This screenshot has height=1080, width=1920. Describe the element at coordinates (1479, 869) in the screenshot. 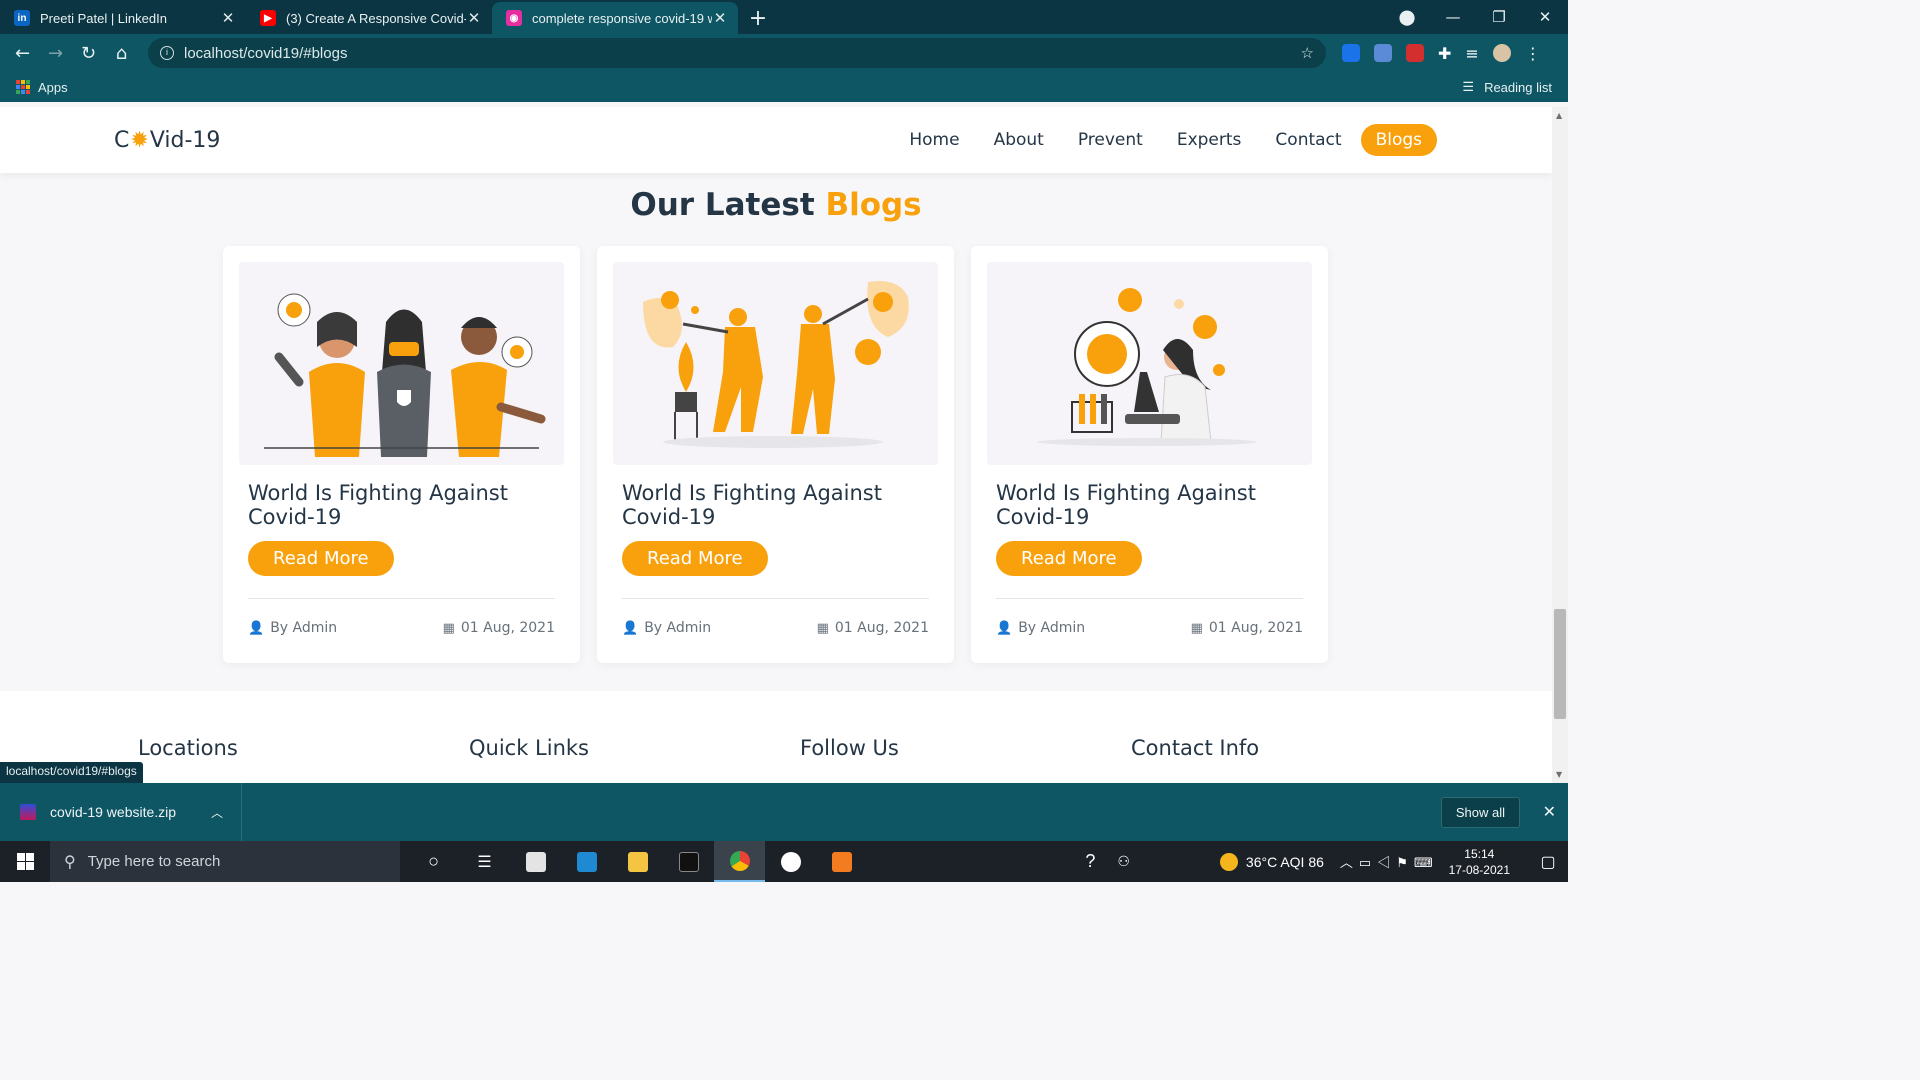

I see `clock-date: 17-08-2021` at that location.